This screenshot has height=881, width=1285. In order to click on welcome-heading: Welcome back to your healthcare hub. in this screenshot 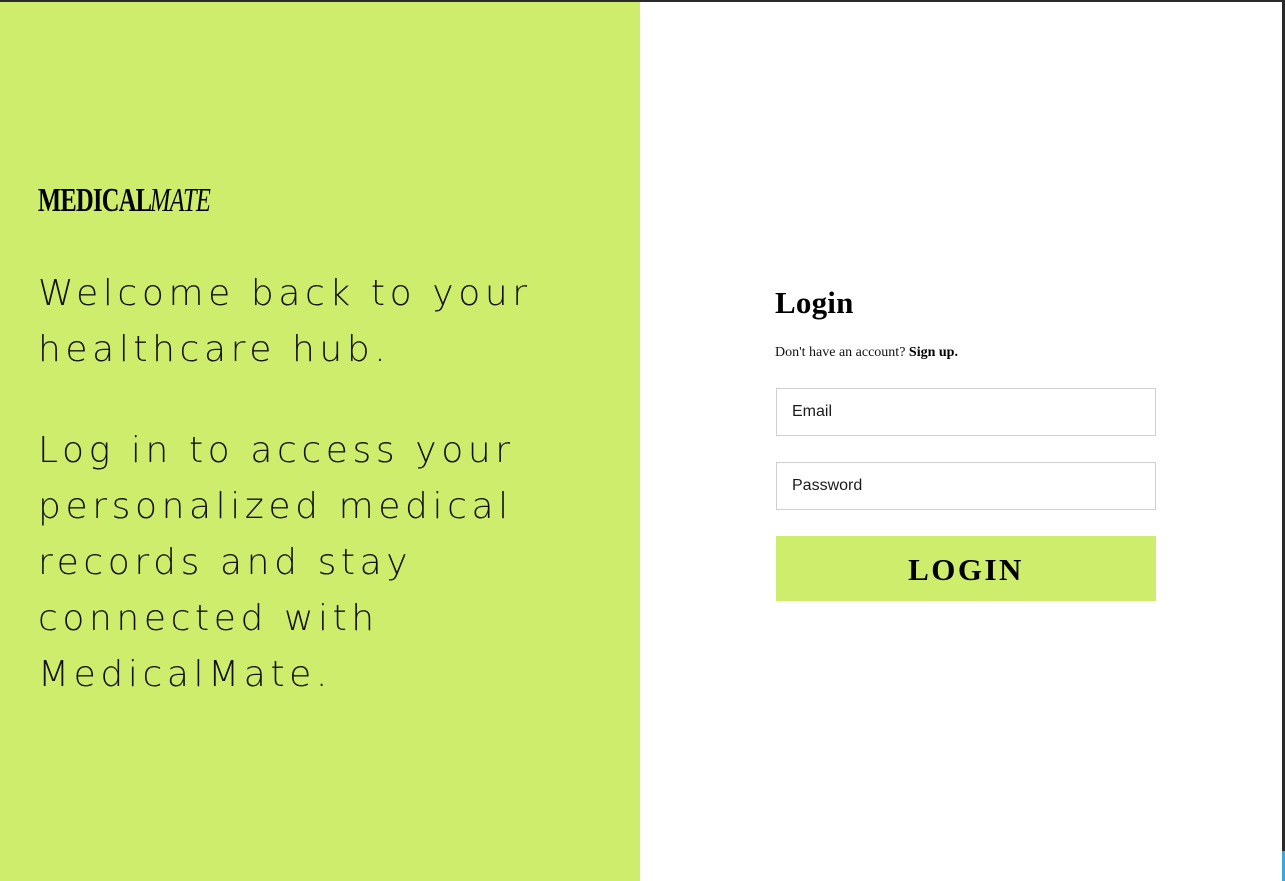, I will do `click(318, 322)`.